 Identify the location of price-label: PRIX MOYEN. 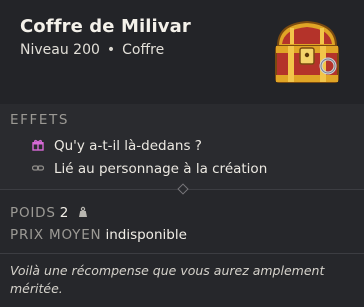
(56, 235).